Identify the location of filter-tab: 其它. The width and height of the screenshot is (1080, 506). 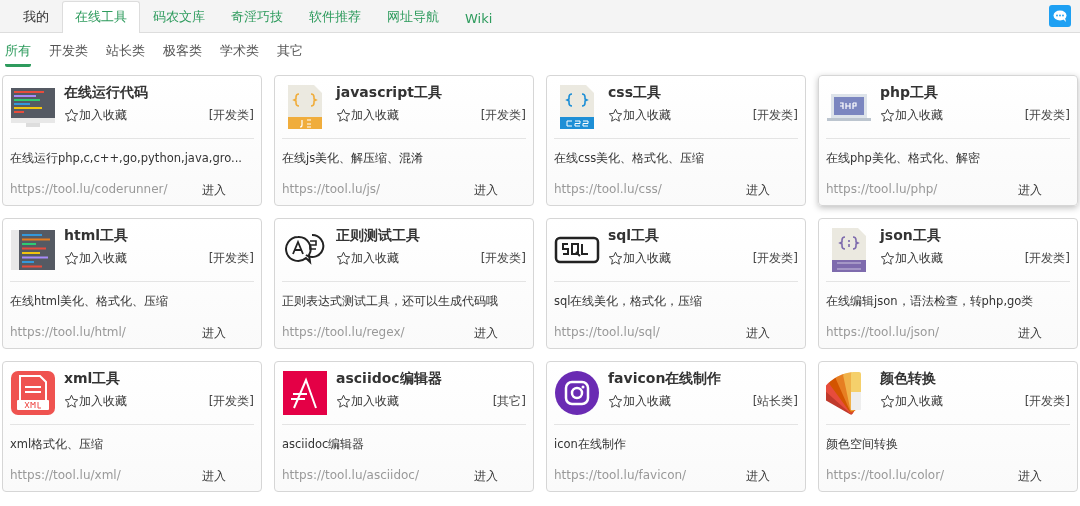
(290, 54).